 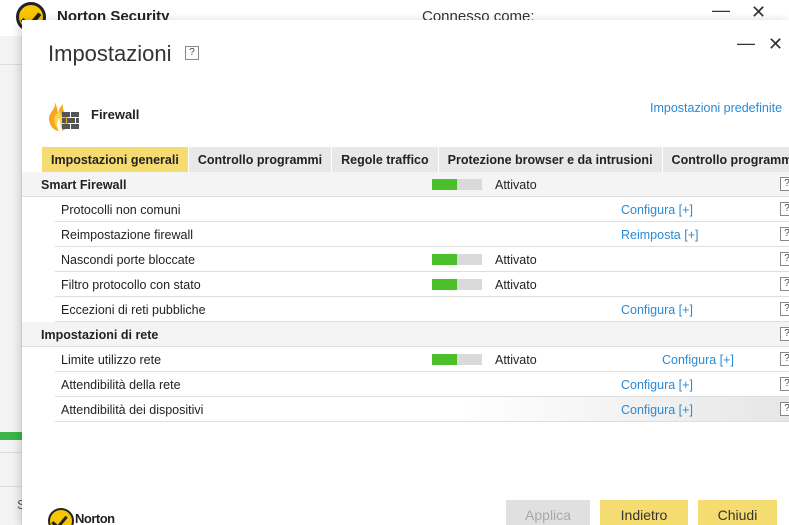 What do you see at coordinates (115, 159) in the screenshot?
I see `tab-general-settings: Impostazioni generali` at bounding box center [115, 159].